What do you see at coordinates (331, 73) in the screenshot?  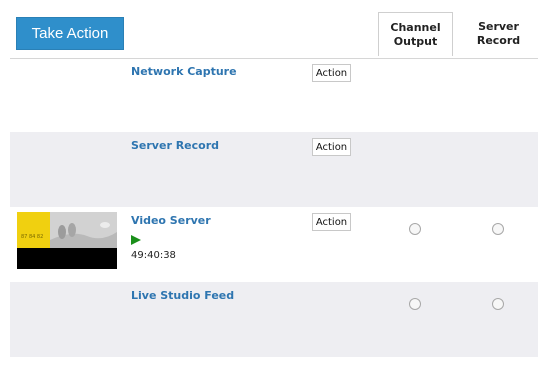 I see `action-button-network-capture: Action` at bounding box center [331, 73].